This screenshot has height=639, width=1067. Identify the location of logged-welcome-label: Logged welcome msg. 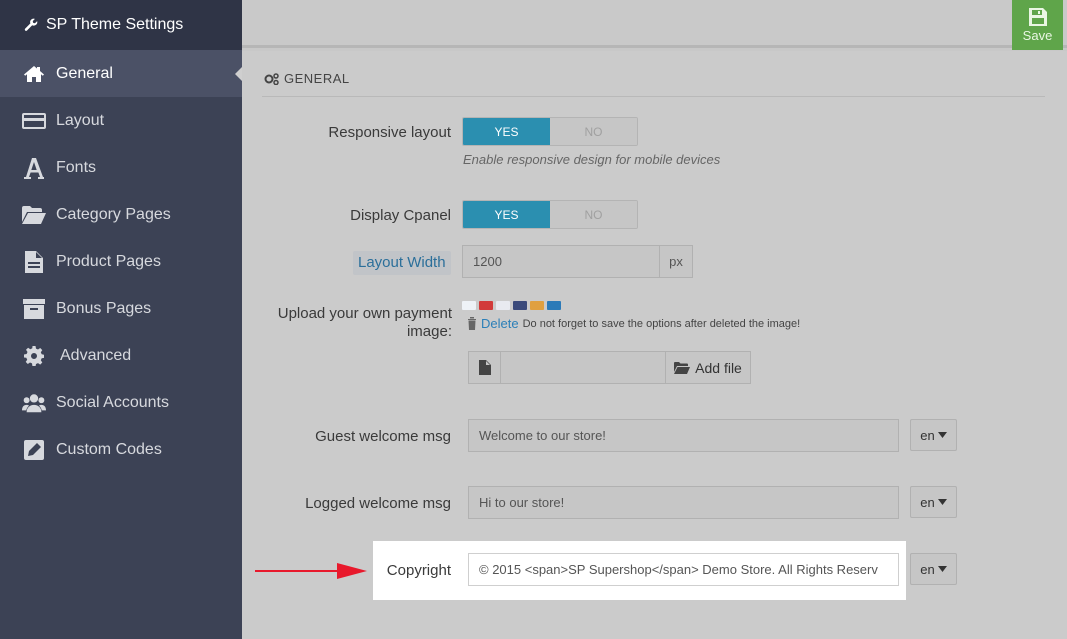
(378, 503).